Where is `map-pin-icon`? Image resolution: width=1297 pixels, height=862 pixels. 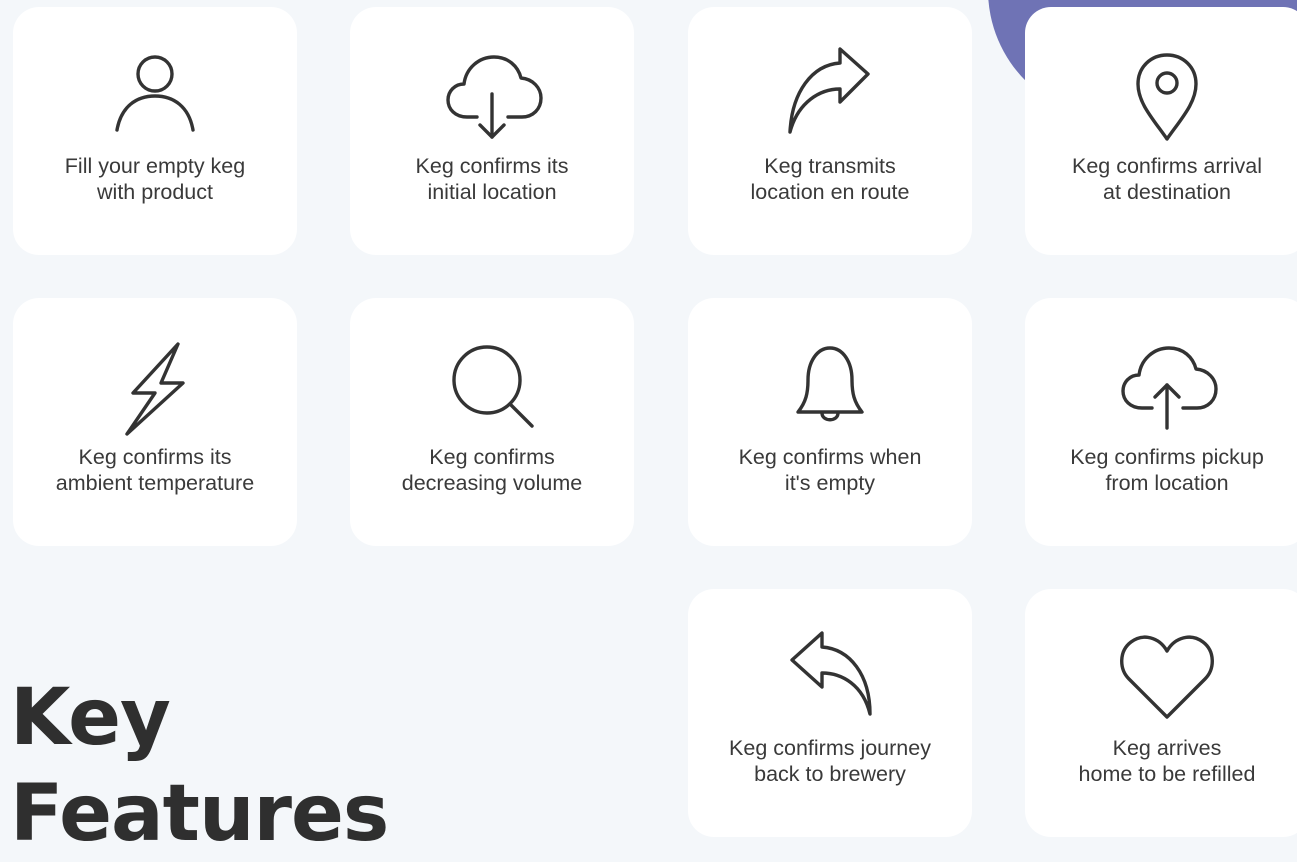
map-pin-icon is located at coordinates (1161, 97).